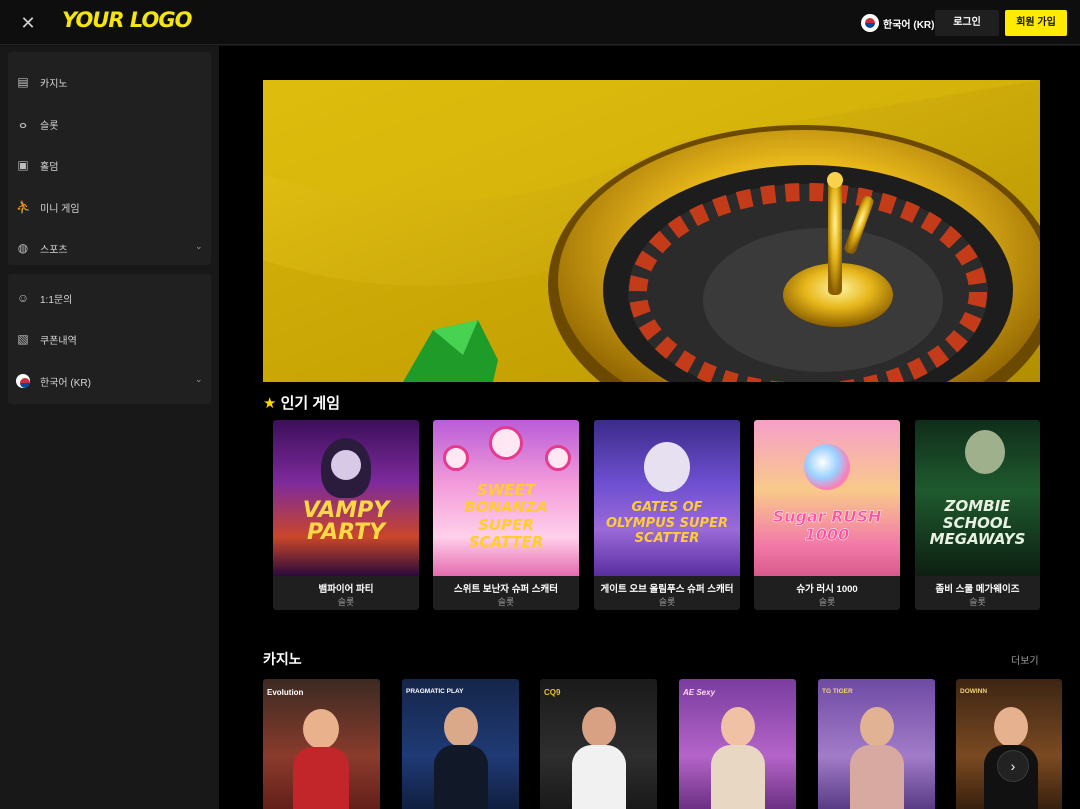 The height and width of the screenshot is (809, 1080). What do you see at coordinates (827, 498) in the screenshot?
I see `game-thumbnail: Sugar RUSH 1000` at bounding box center [827, 498].